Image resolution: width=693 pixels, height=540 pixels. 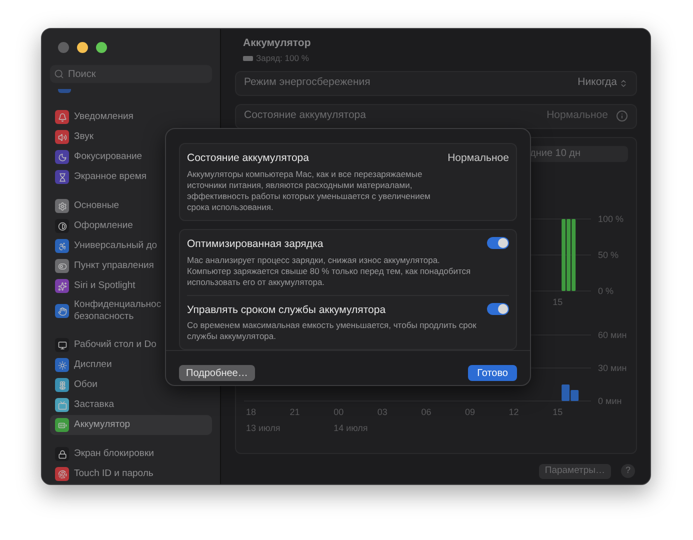 What do you see at coordinates (102, 425) in the screenshot?
I see `sidebar-label: Аккумулятор` at bounding box center [102, 425].